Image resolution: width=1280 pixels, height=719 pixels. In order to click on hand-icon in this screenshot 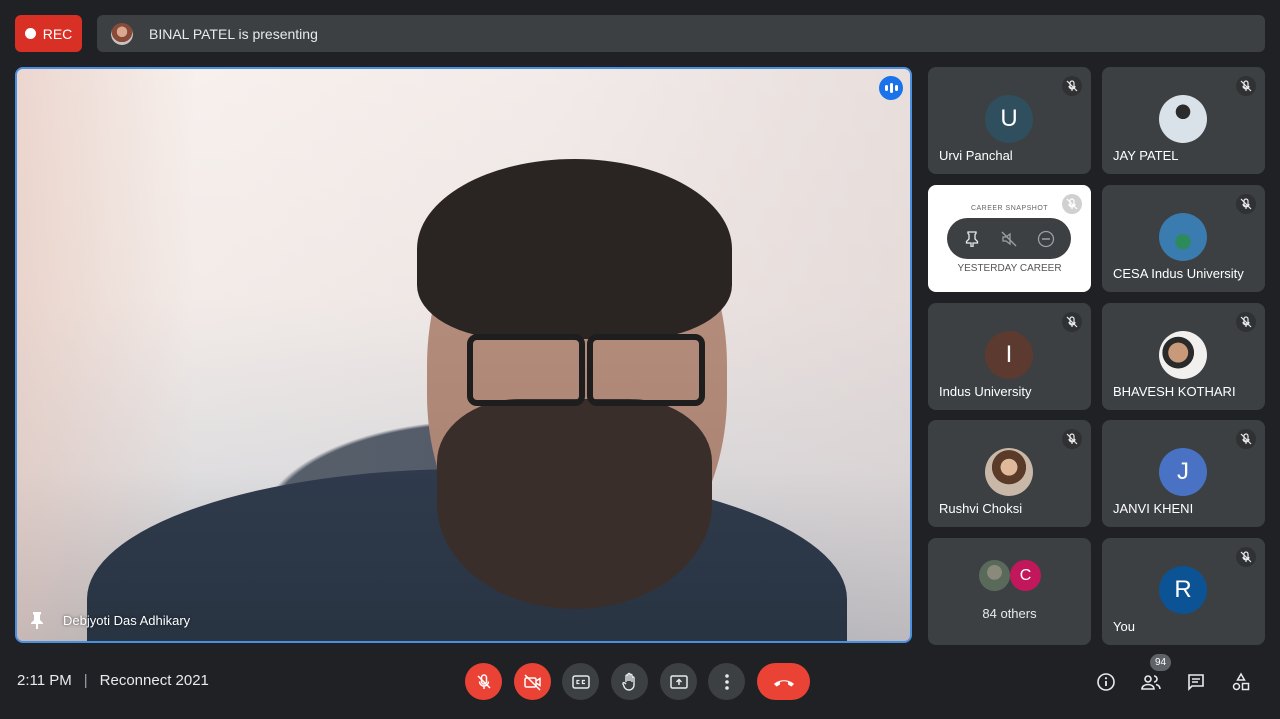, I will do `click(628, 681)`.